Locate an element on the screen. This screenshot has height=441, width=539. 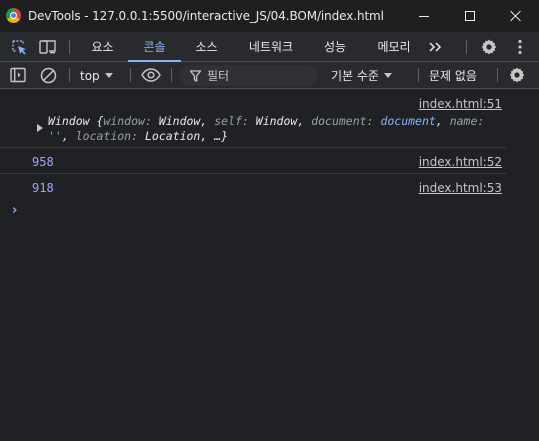
minimize-icon is located at coordinates (424, 16).